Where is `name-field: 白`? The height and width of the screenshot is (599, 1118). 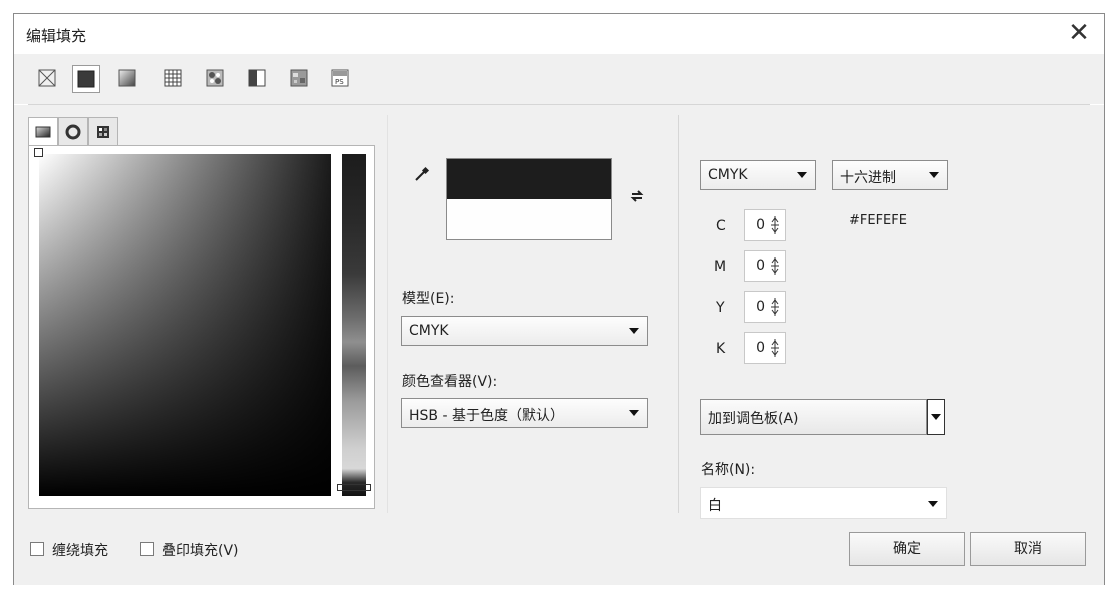
name-field: 白 is located at coordinates (823, 503).